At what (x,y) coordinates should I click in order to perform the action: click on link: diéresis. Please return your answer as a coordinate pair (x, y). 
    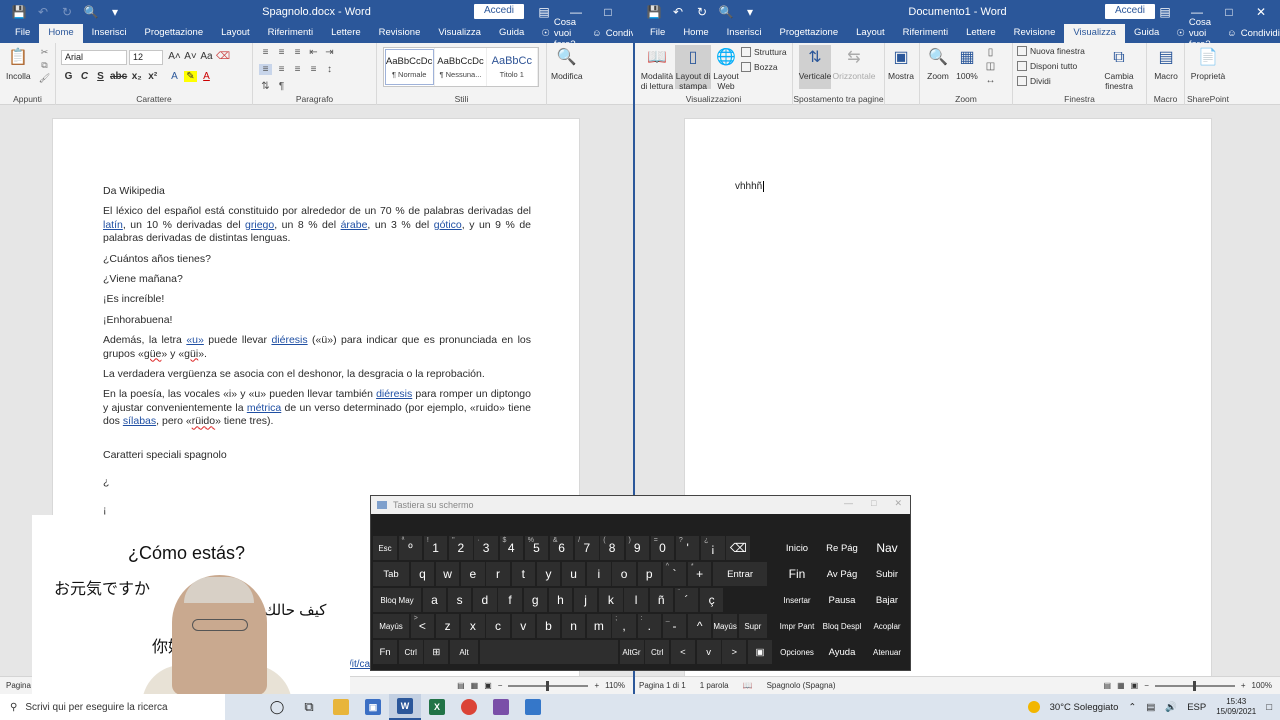
    Looking at the image, I should click on (289, 340).